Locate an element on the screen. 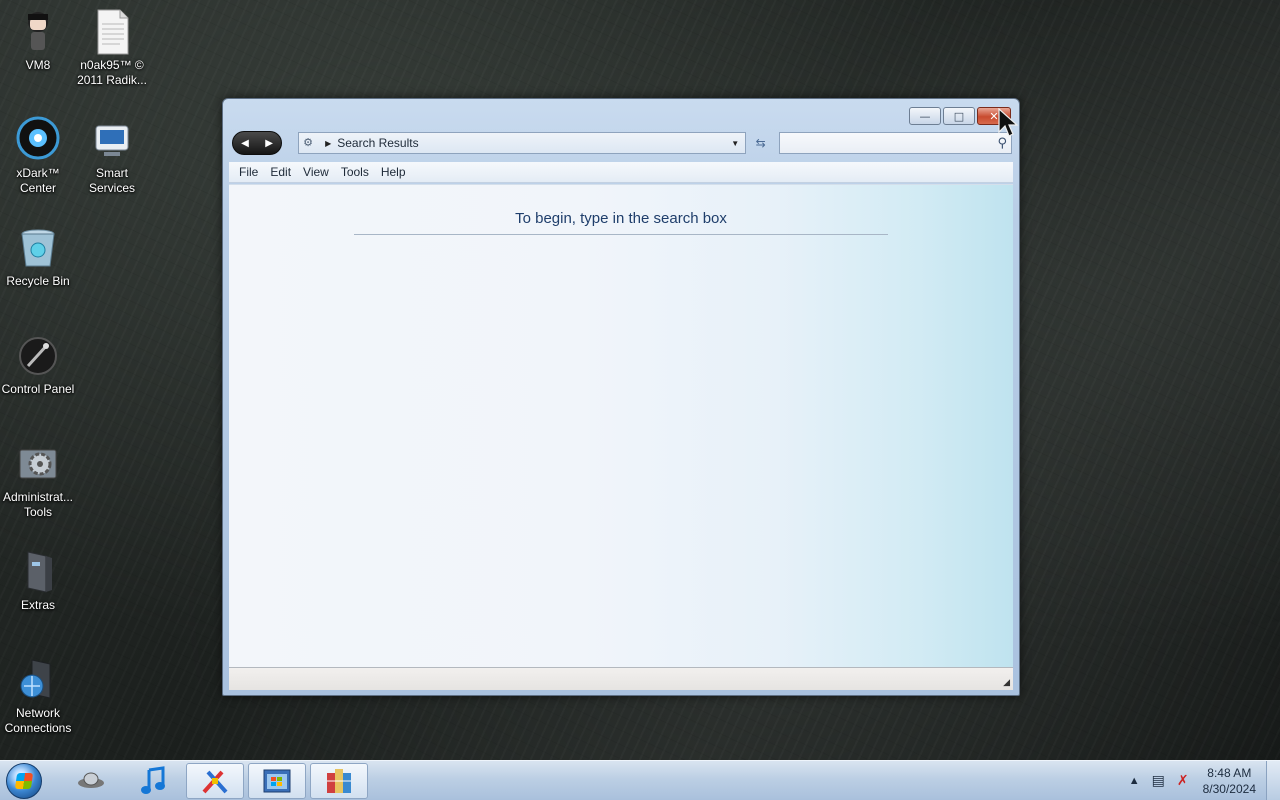  desktop-icon-label: Extras is located at coordinates (37, 605).